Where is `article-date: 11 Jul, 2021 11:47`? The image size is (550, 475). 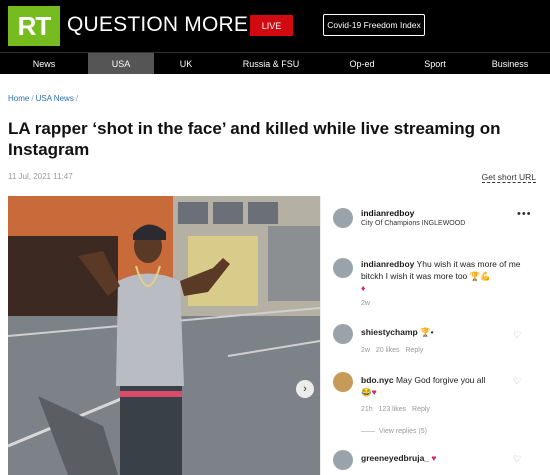
article-date: 11 Jul, 2021 11:47 is located at coordinates (40, 176).